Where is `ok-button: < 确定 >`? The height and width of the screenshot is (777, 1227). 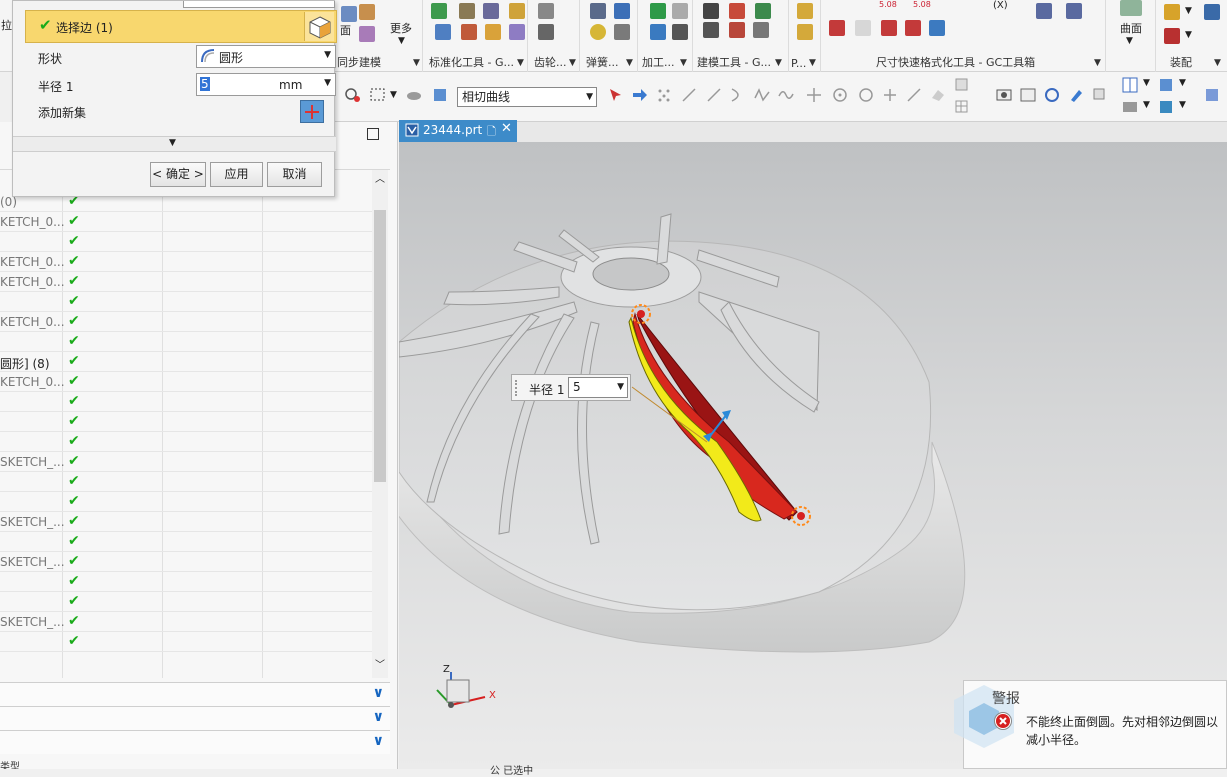 ok-button: < 确定 > is located at coordinates (178, 174).